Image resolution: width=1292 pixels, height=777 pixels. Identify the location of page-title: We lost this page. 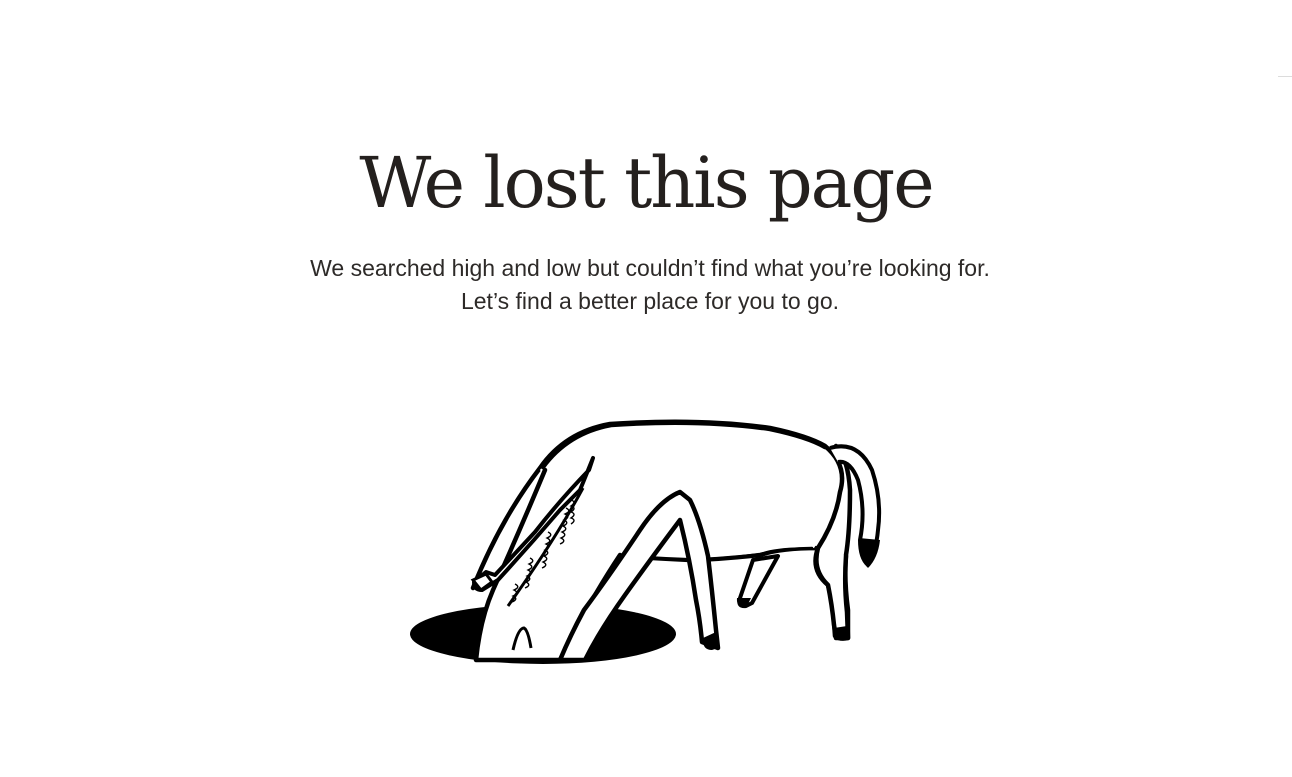
(646, 183).